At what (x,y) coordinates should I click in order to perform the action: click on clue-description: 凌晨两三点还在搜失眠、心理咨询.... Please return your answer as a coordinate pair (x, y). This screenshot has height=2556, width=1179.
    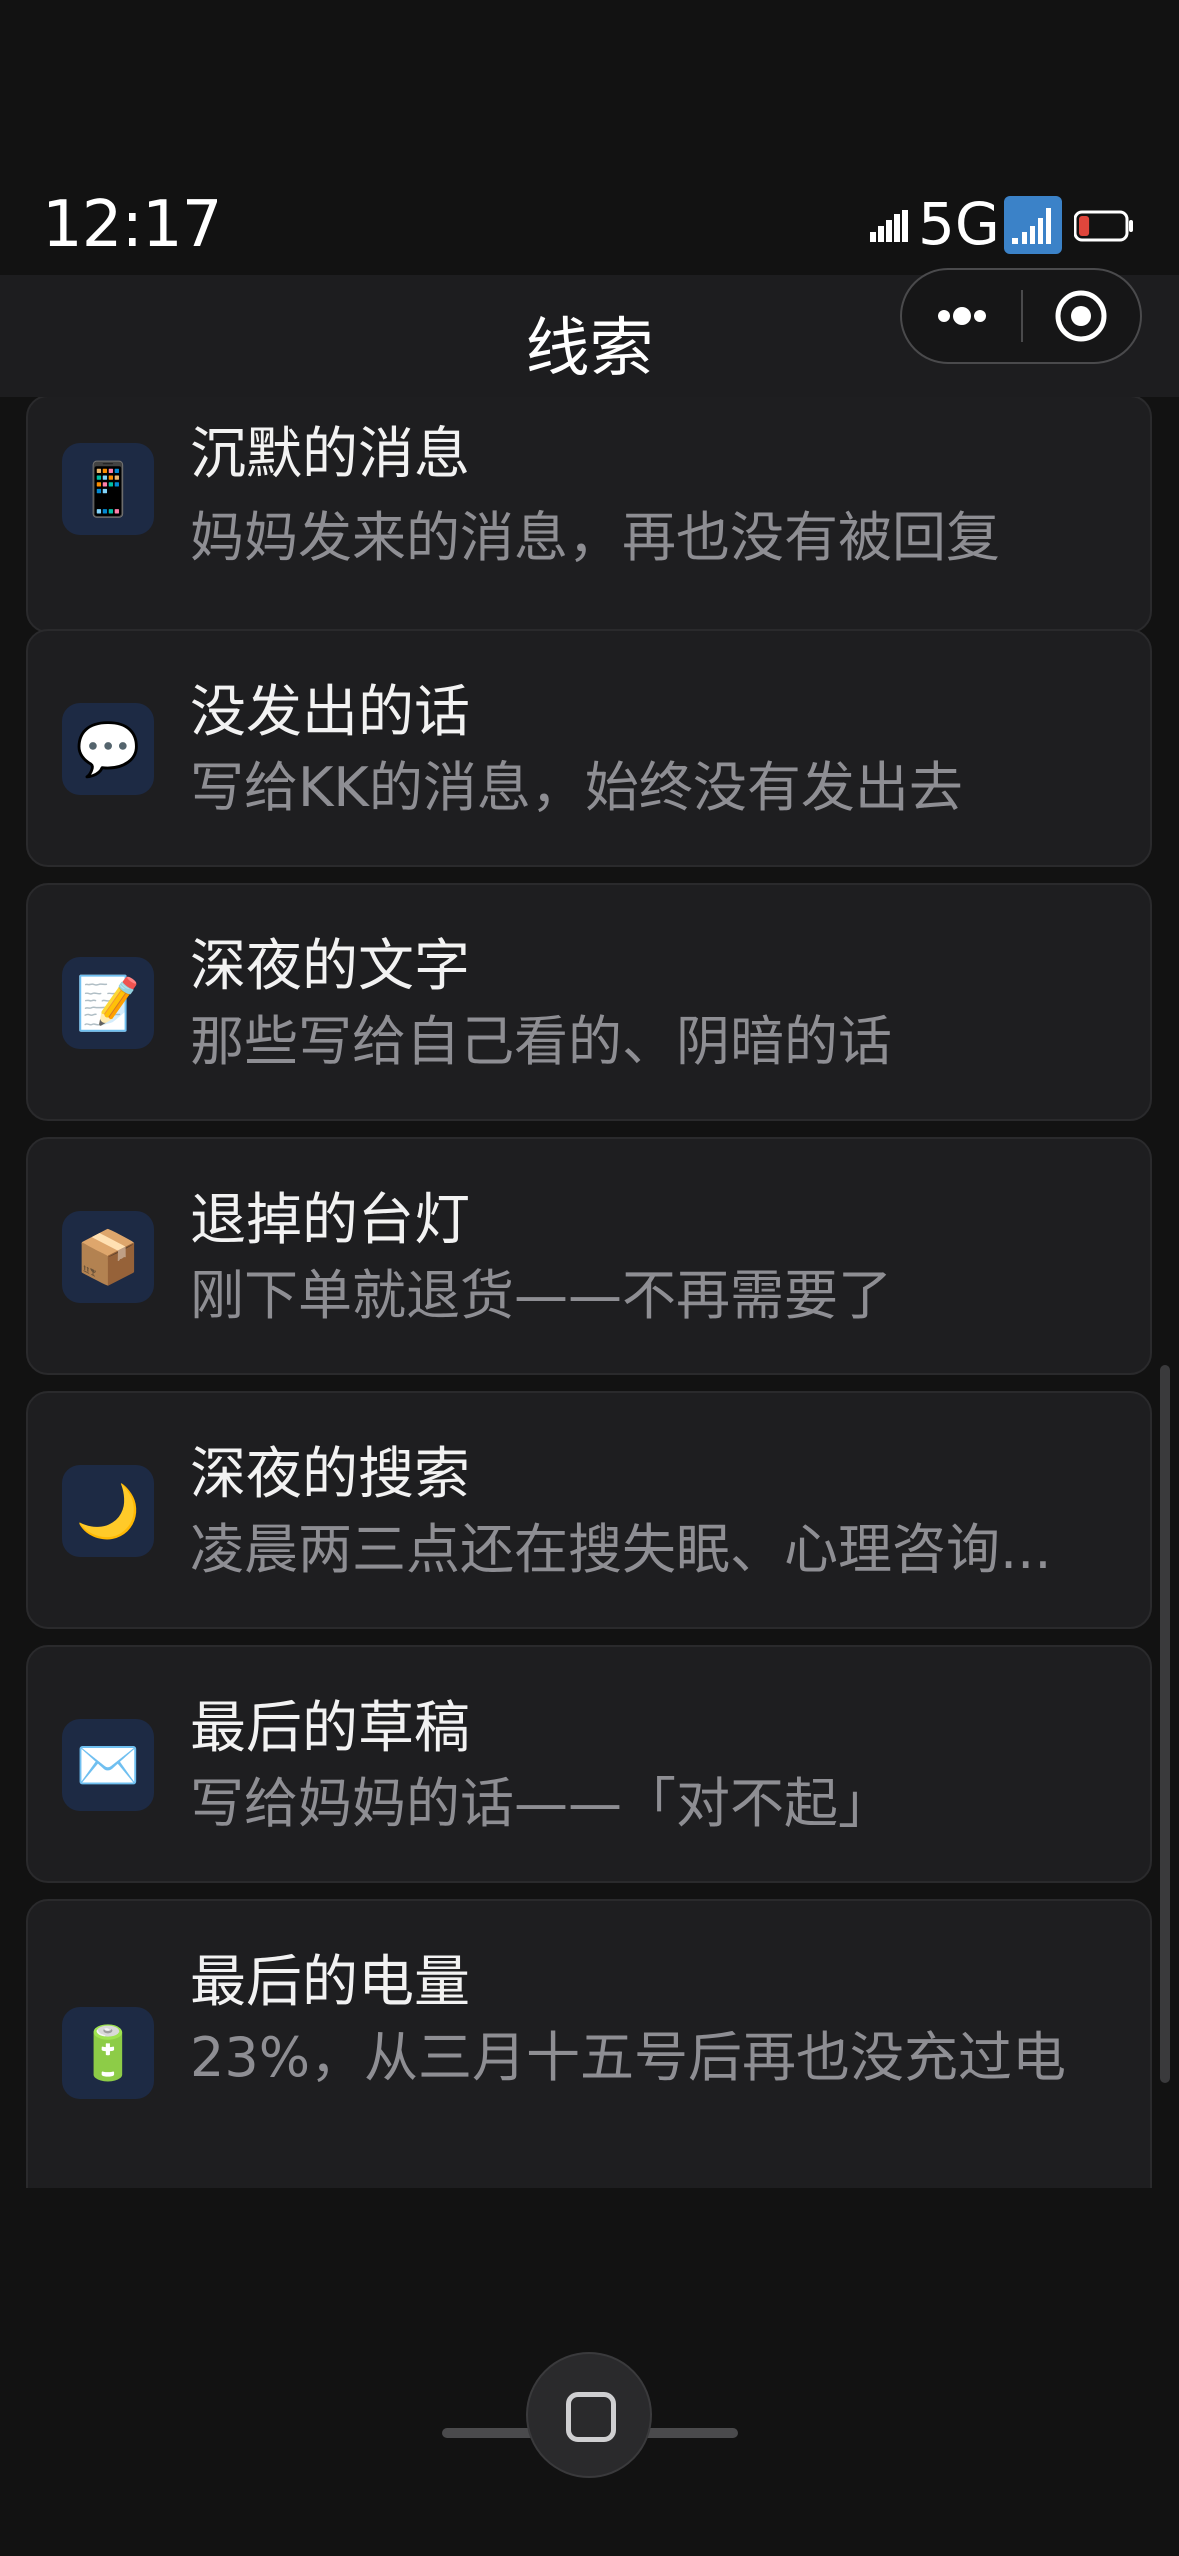
    Looking at the image, I should click on (621, 1549).